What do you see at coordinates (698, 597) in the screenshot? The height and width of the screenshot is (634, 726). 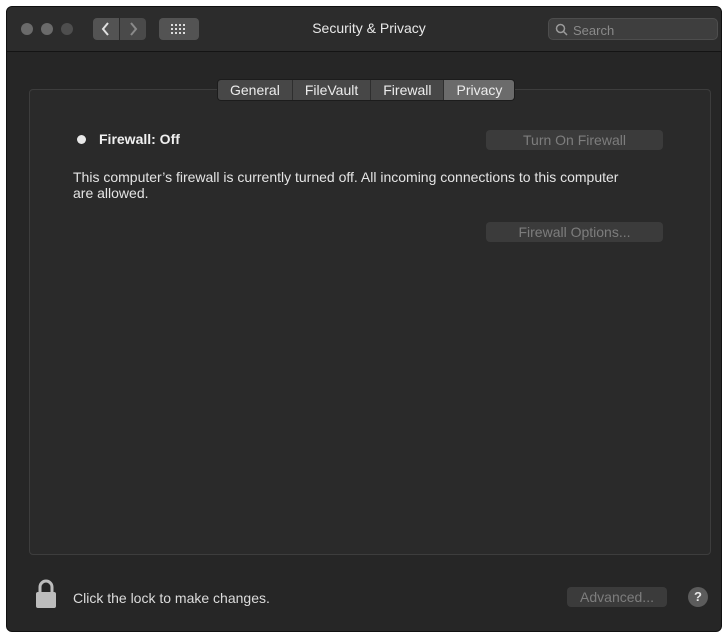 I see `help-button: ?` at bounding box center [698, 597].